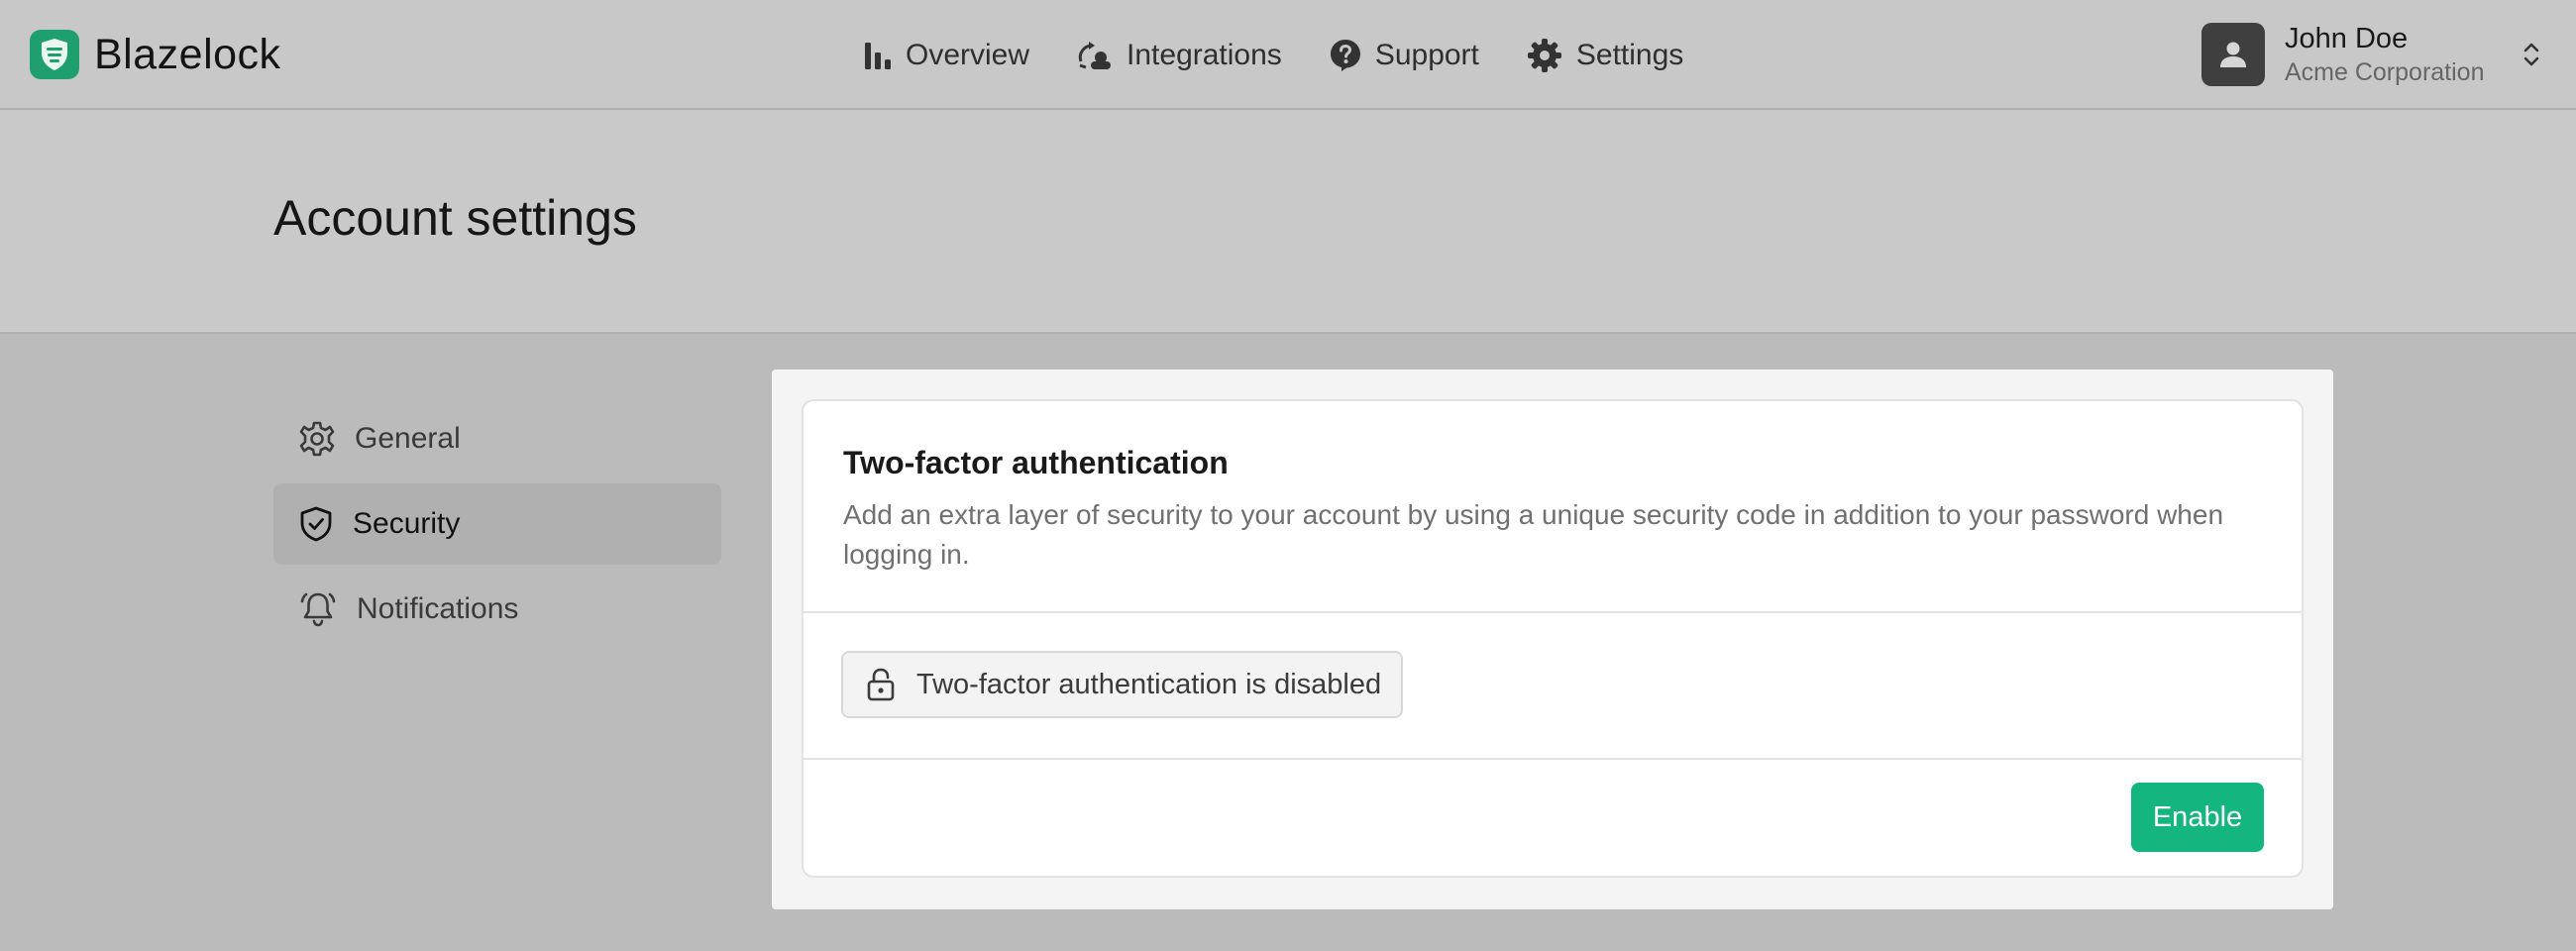 The image size is (2576, 951). Describe the element at coordinates (2531, 54) in the screenshot. I see `chevron-up-down-icon` at that location.